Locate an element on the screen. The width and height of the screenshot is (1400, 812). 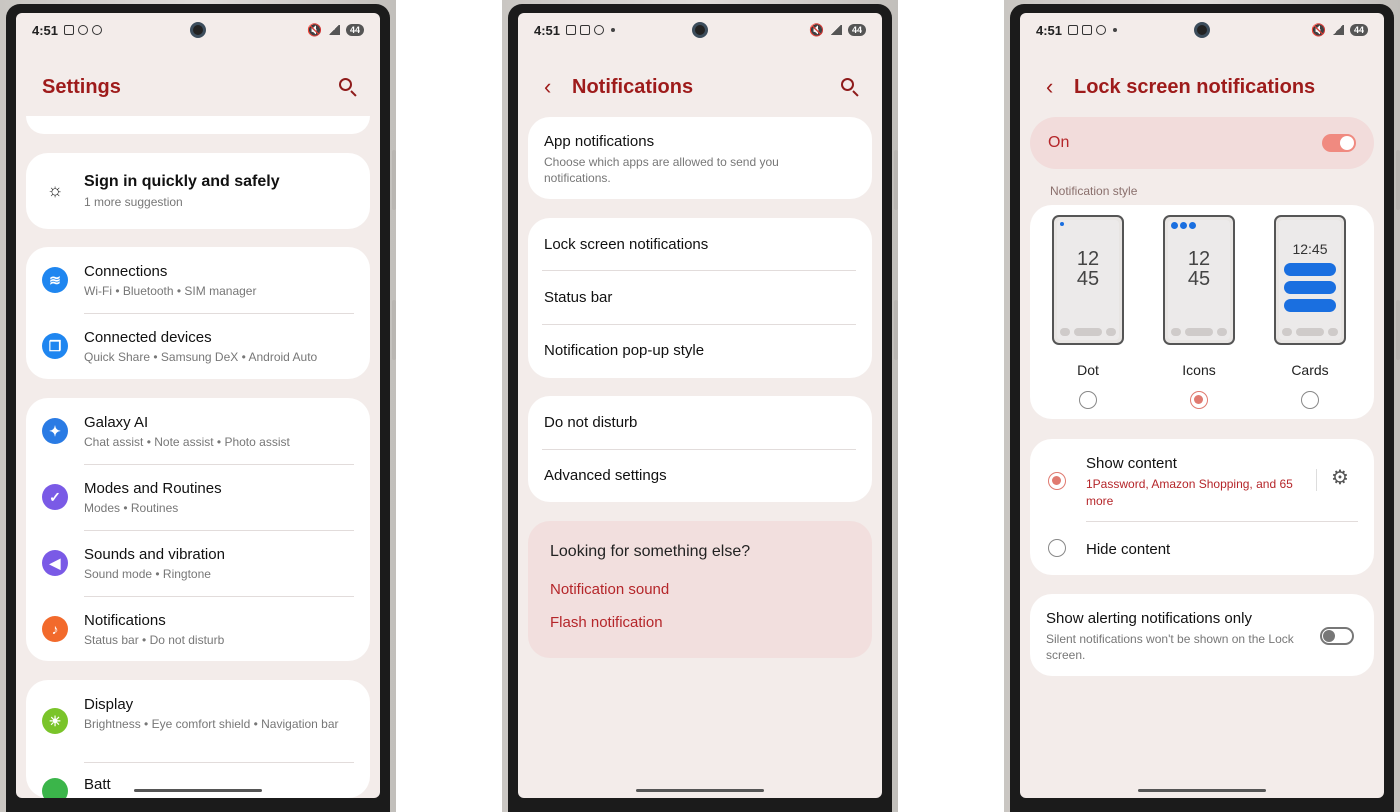
show-content-label: Show content is located at coordinates (1131, 463).